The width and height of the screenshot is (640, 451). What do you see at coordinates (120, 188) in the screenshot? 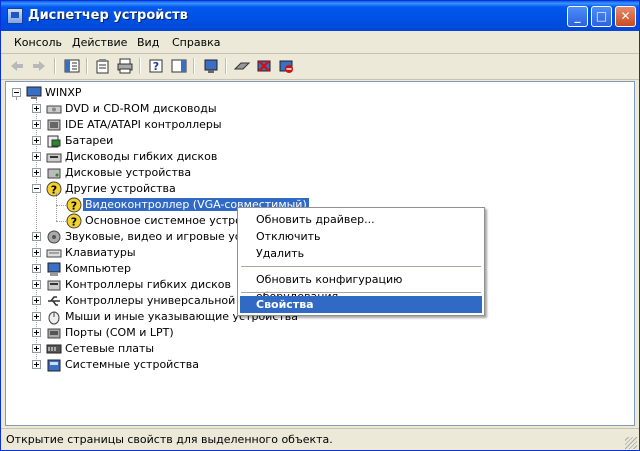
I see `tree-item-label: Другие устройства` at bounding box center [120, 188].